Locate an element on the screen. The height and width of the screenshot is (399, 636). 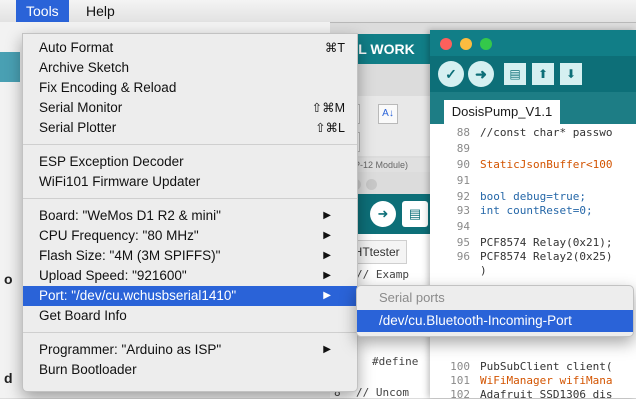
sketch-tab-bar: DosisPump_V1.1 is located at coordinates (533, 108).